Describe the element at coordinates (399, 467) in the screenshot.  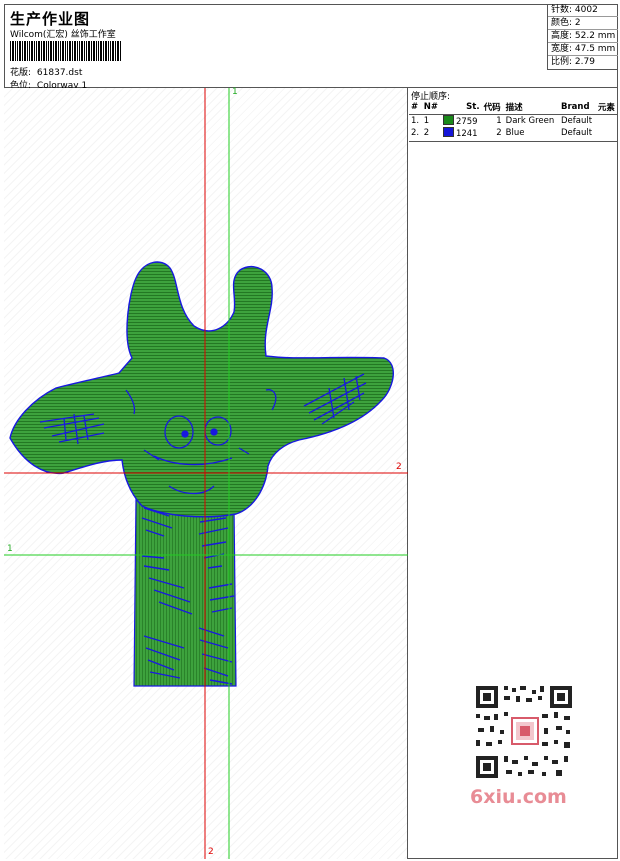
I see `axis-label-red-right: 2` at that location.